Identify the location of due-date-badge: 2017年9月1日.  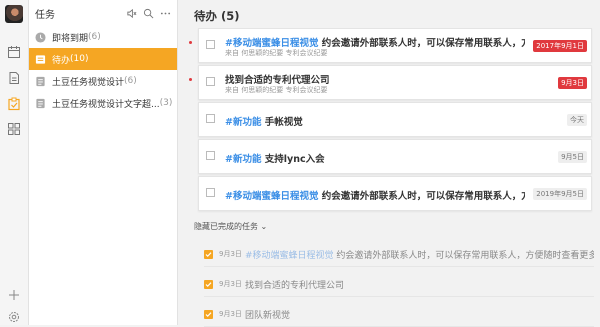
(560, 46).